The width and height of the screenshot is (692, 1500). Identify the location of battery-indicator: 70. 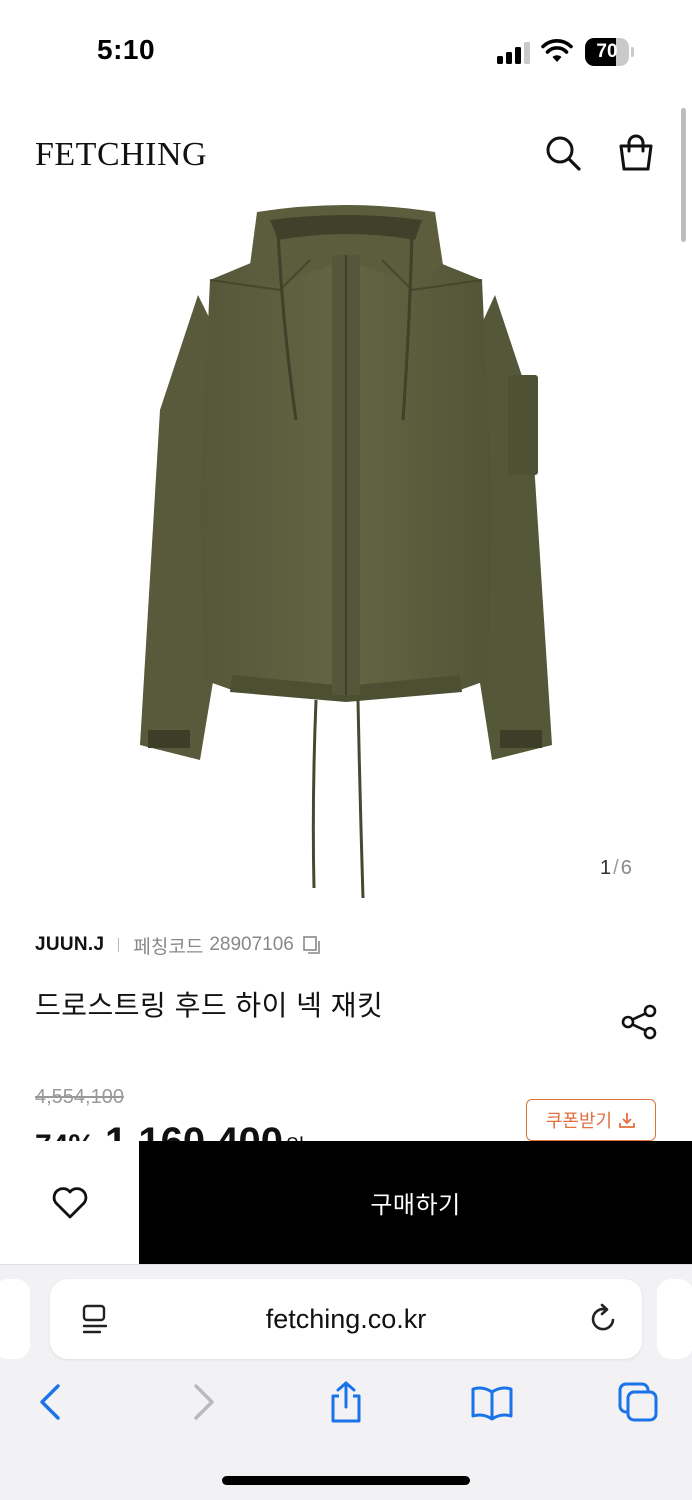
(610, 52).